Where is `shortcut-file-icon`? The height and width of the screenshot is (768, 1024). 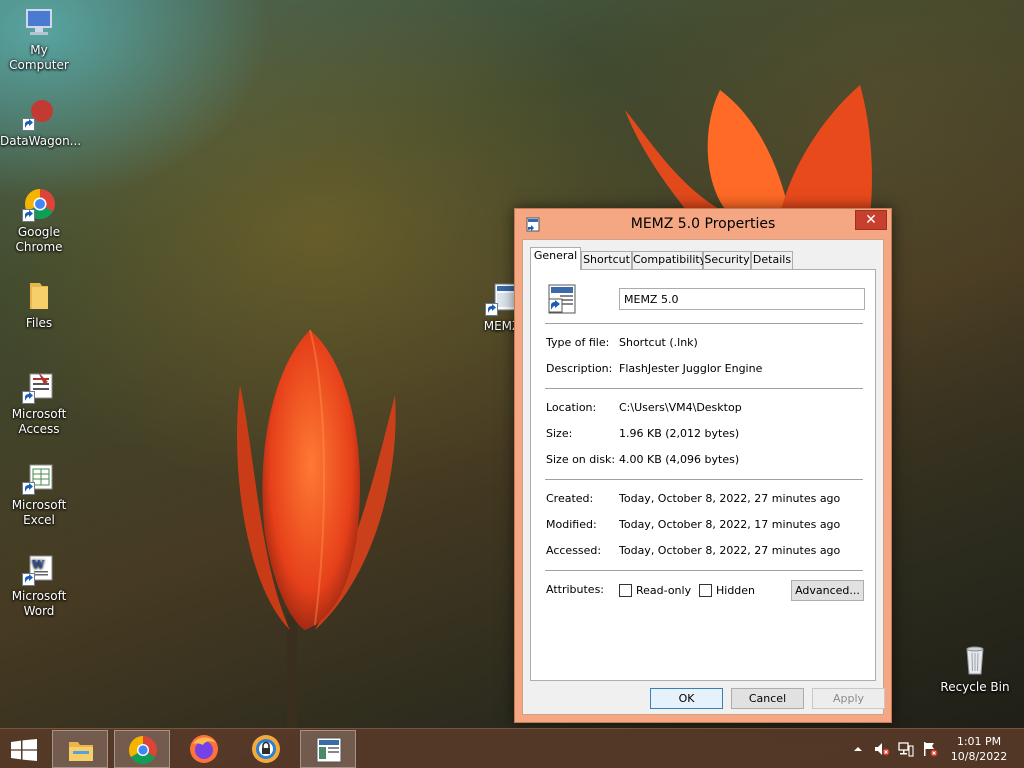 shortcut-file-icon is located at coordinates (561, 299).